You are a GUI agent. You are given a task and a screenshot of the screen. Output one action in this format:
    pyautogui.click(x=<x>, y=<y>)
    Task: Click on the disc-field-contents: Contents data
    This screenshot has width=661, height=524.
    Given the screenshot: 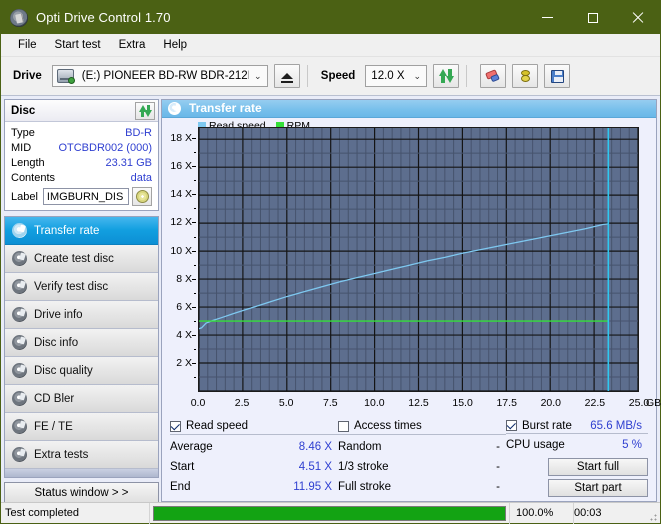 What is the action you would take?
    pyautogui.click(x=81, y=177)
    